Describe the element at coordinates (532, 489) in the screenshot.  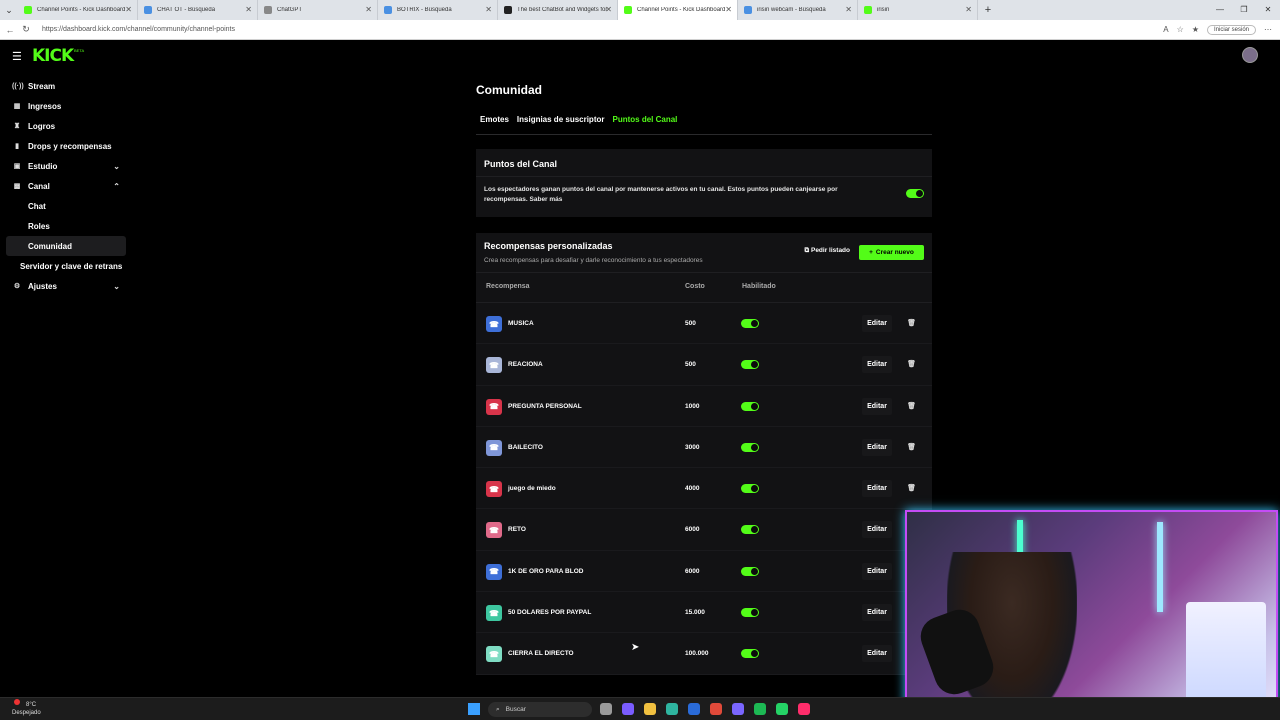
I see `reward-name: juego de miedo` at that location.